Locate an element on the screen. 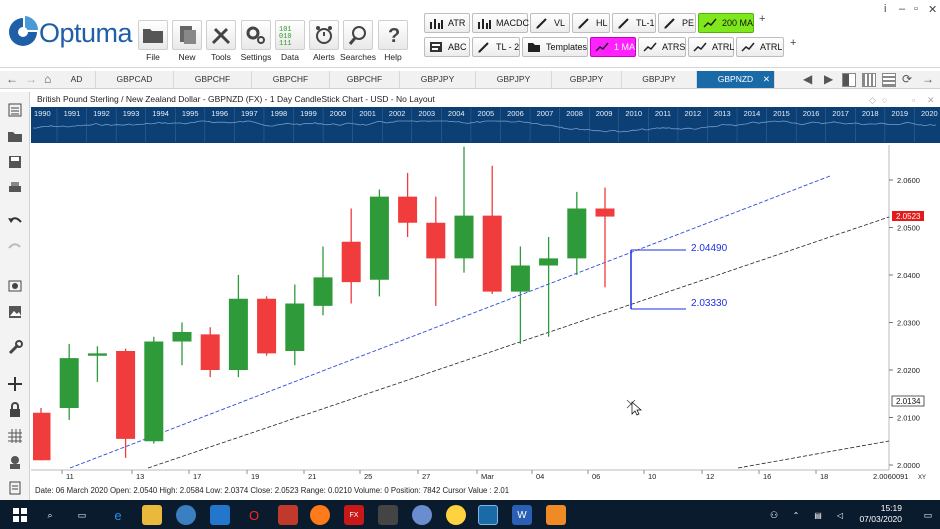  store-icon is located at coordinates (220, 515).